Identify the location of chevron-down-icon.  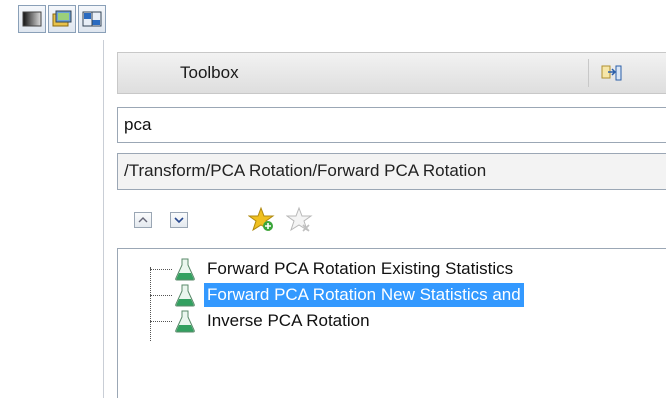
(179, 220).